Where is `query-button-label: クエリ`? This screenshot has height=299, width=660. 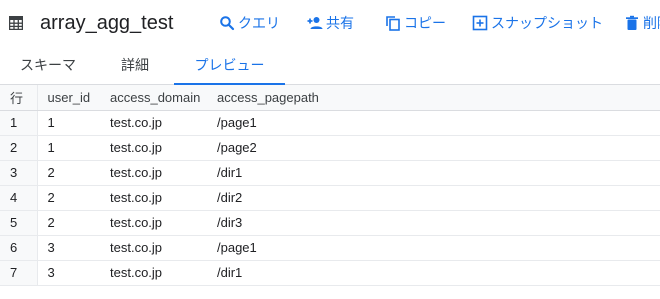
query-button-label: クエリ is located at coordinates (259, 23).